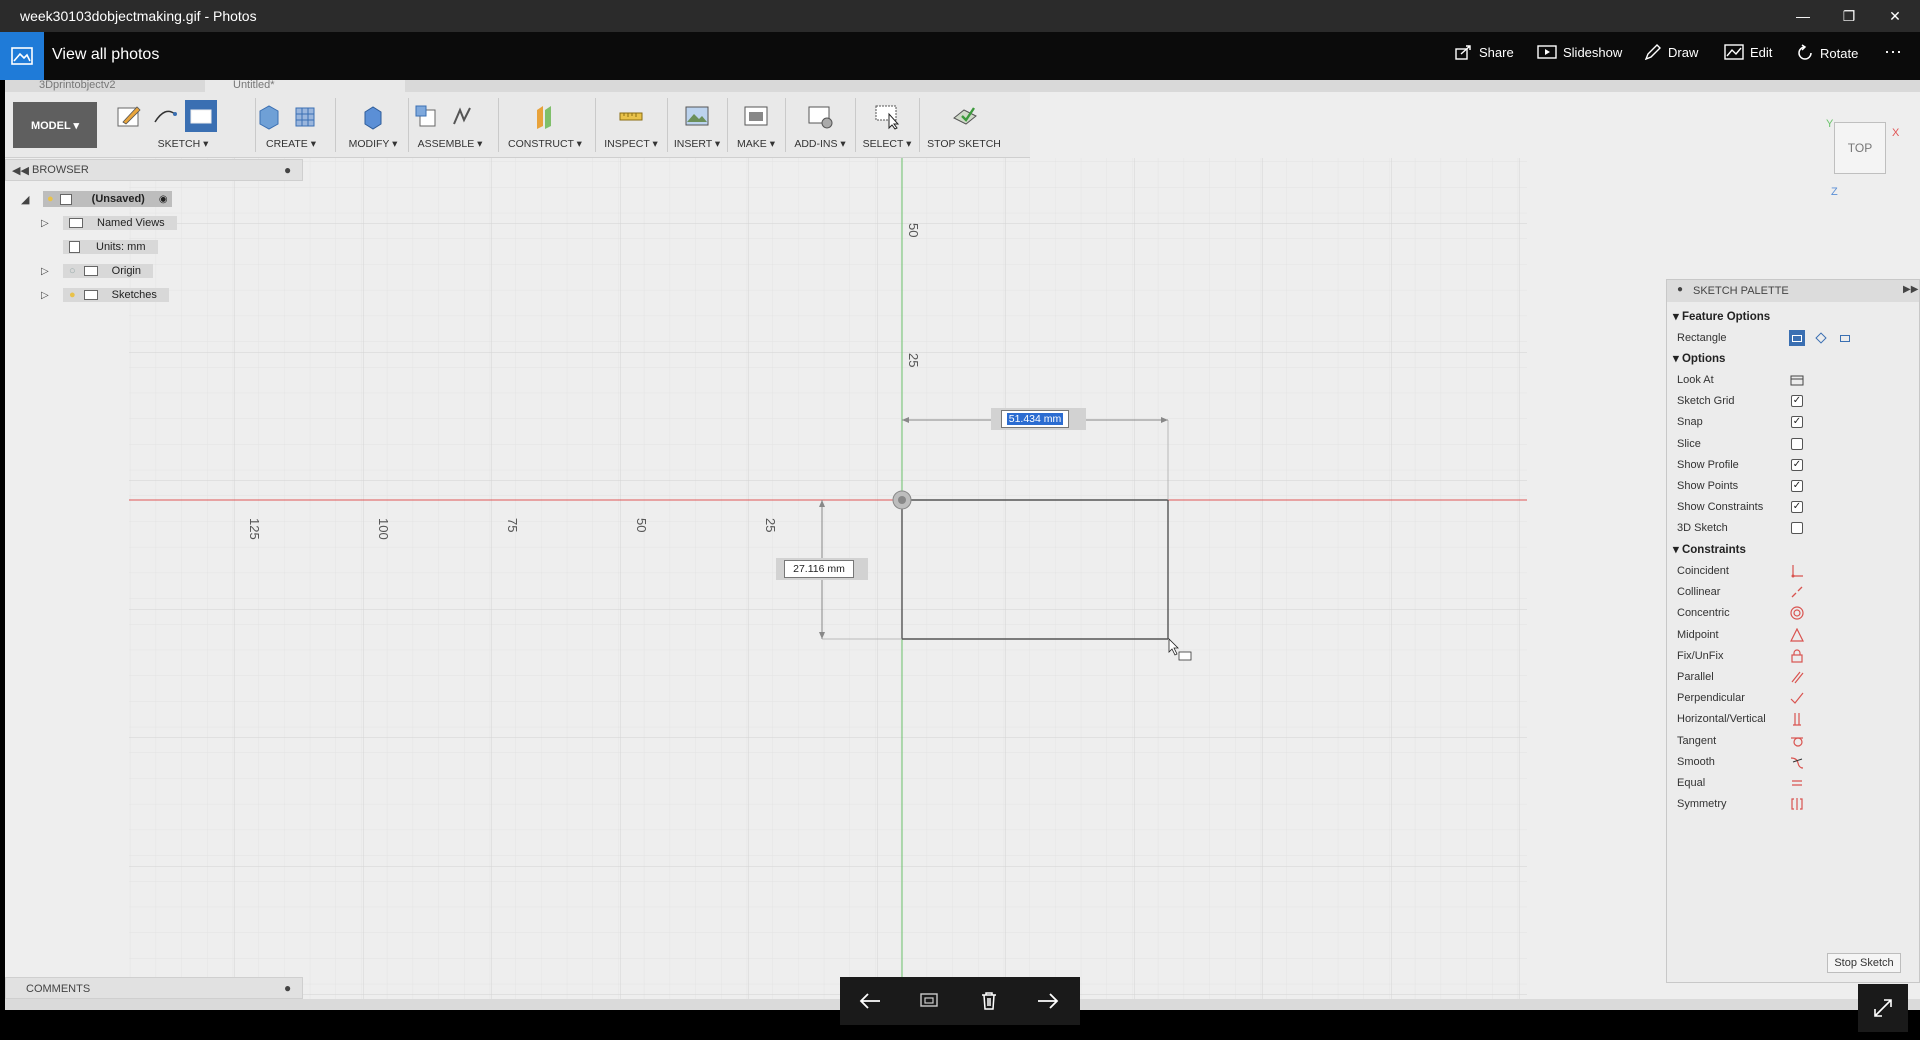 This screenshot has height=1040, width=1920. Describe the element at coordinates (20, 170) in the screenshot. I see `collapse-icon: ◀◀` at that location.